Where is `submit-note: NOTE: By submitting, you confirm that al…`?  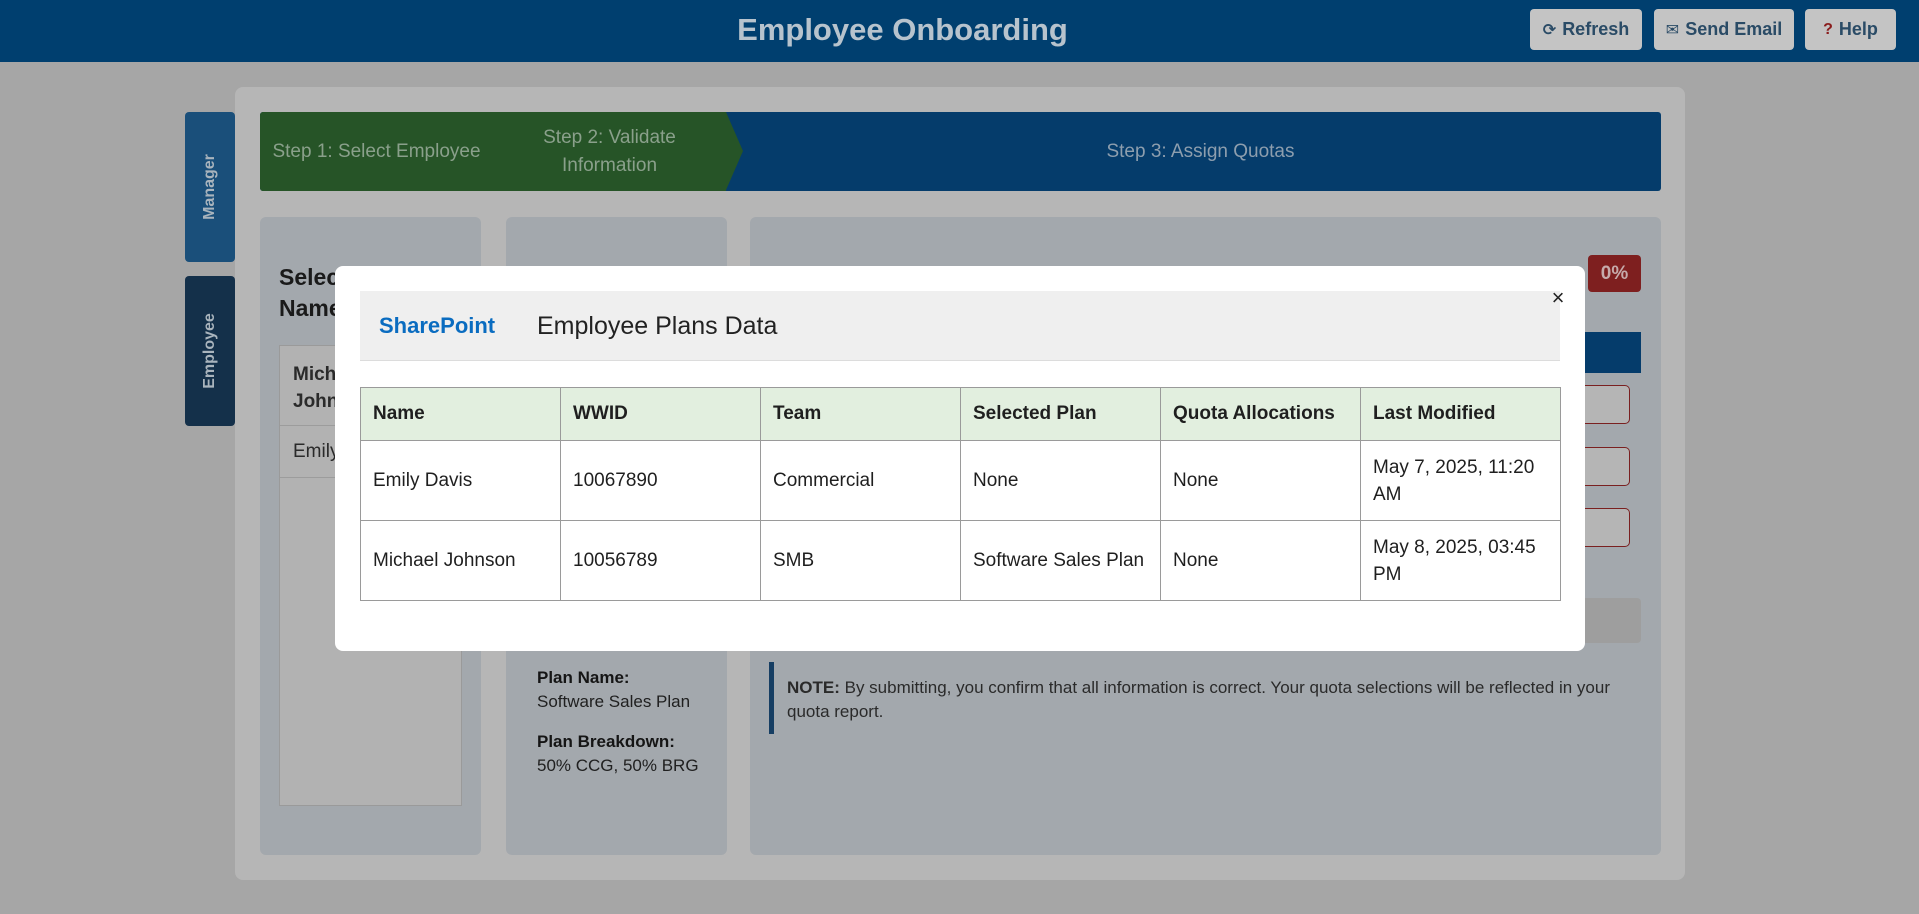 submit-note: NOTE: By submitting, you confirm that al… is located at coordinates (1205, 698).